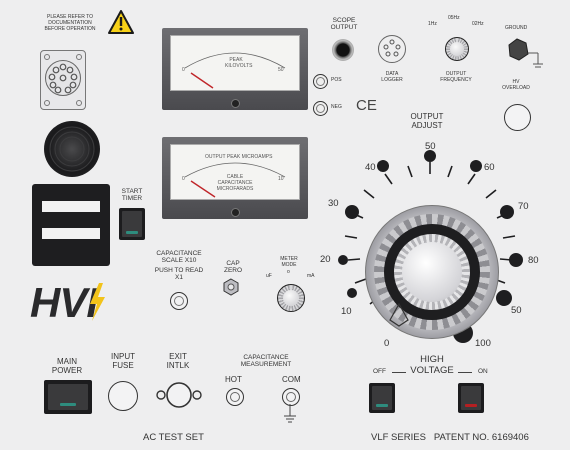 The image size is (570, 450). Describe the element at coordinates (179, 274) in the screenshot. I see `push-to-read-label: PUSH TO READ X1` at that location.